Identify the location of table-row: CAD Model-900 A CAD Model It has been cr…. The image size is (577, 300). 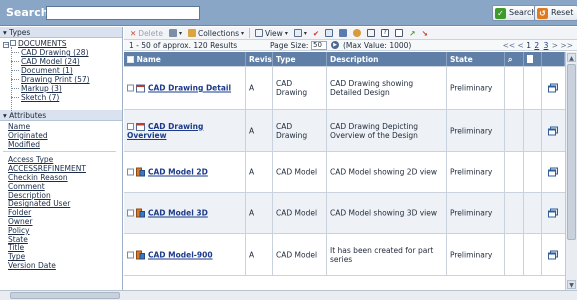
(344, 255).